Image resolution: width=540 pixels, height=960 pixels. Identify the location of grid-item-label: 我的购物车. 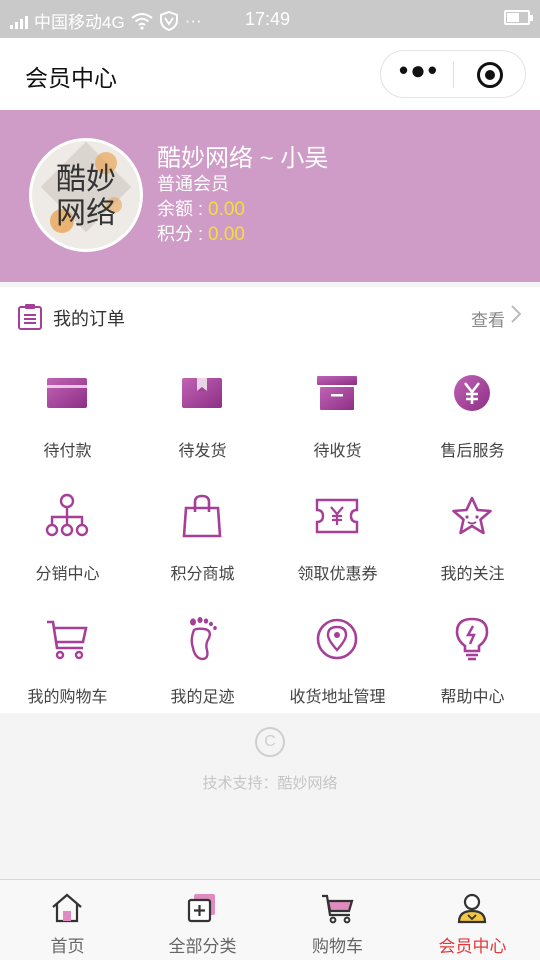
(67, 697).